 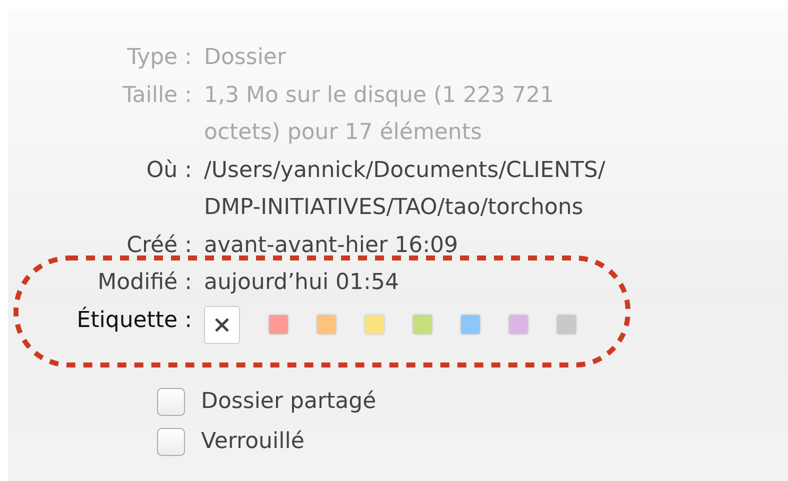 I want to click on field-label: Étiquette :, so click(x=134, y=320).